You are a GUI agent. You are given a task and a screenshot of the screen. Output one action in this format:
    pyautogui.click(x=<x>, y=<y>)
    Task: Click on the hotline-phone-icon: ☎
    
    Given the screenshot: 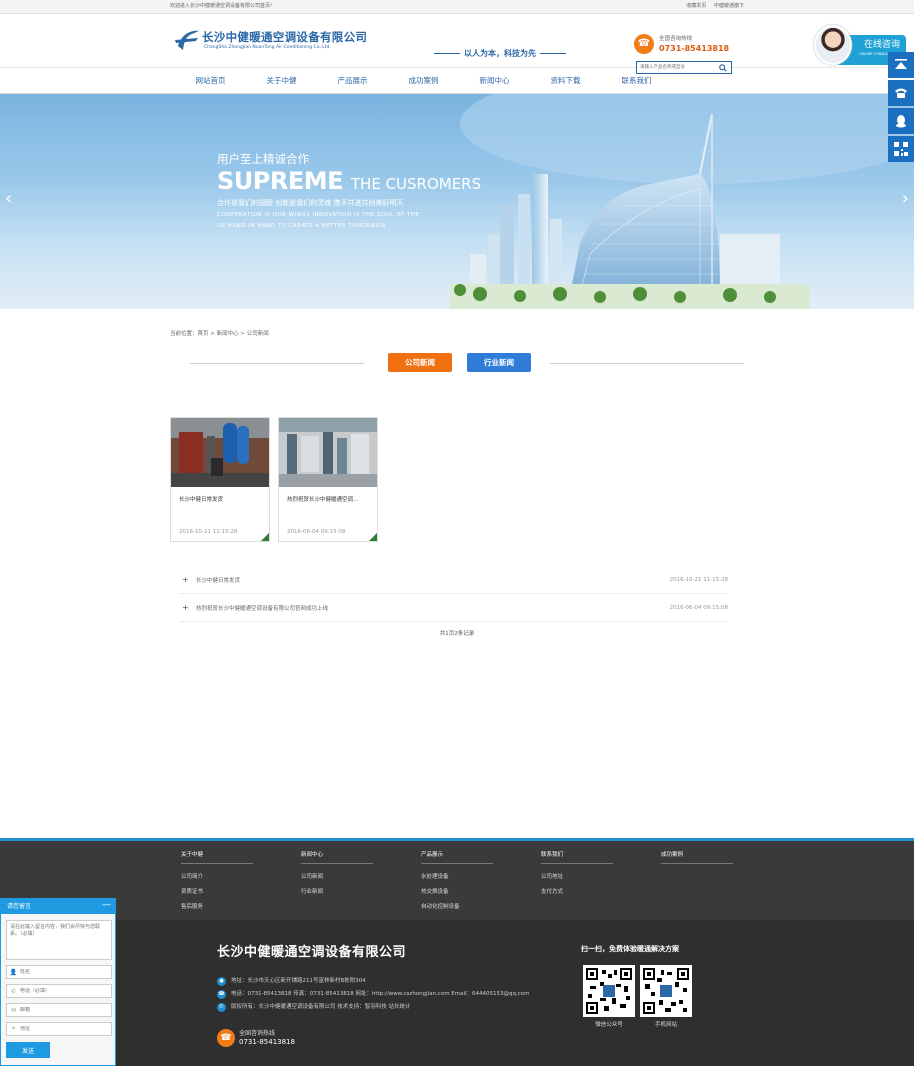 What is the action you would take?
    pyautogui.click(x=226, y=1038)
    